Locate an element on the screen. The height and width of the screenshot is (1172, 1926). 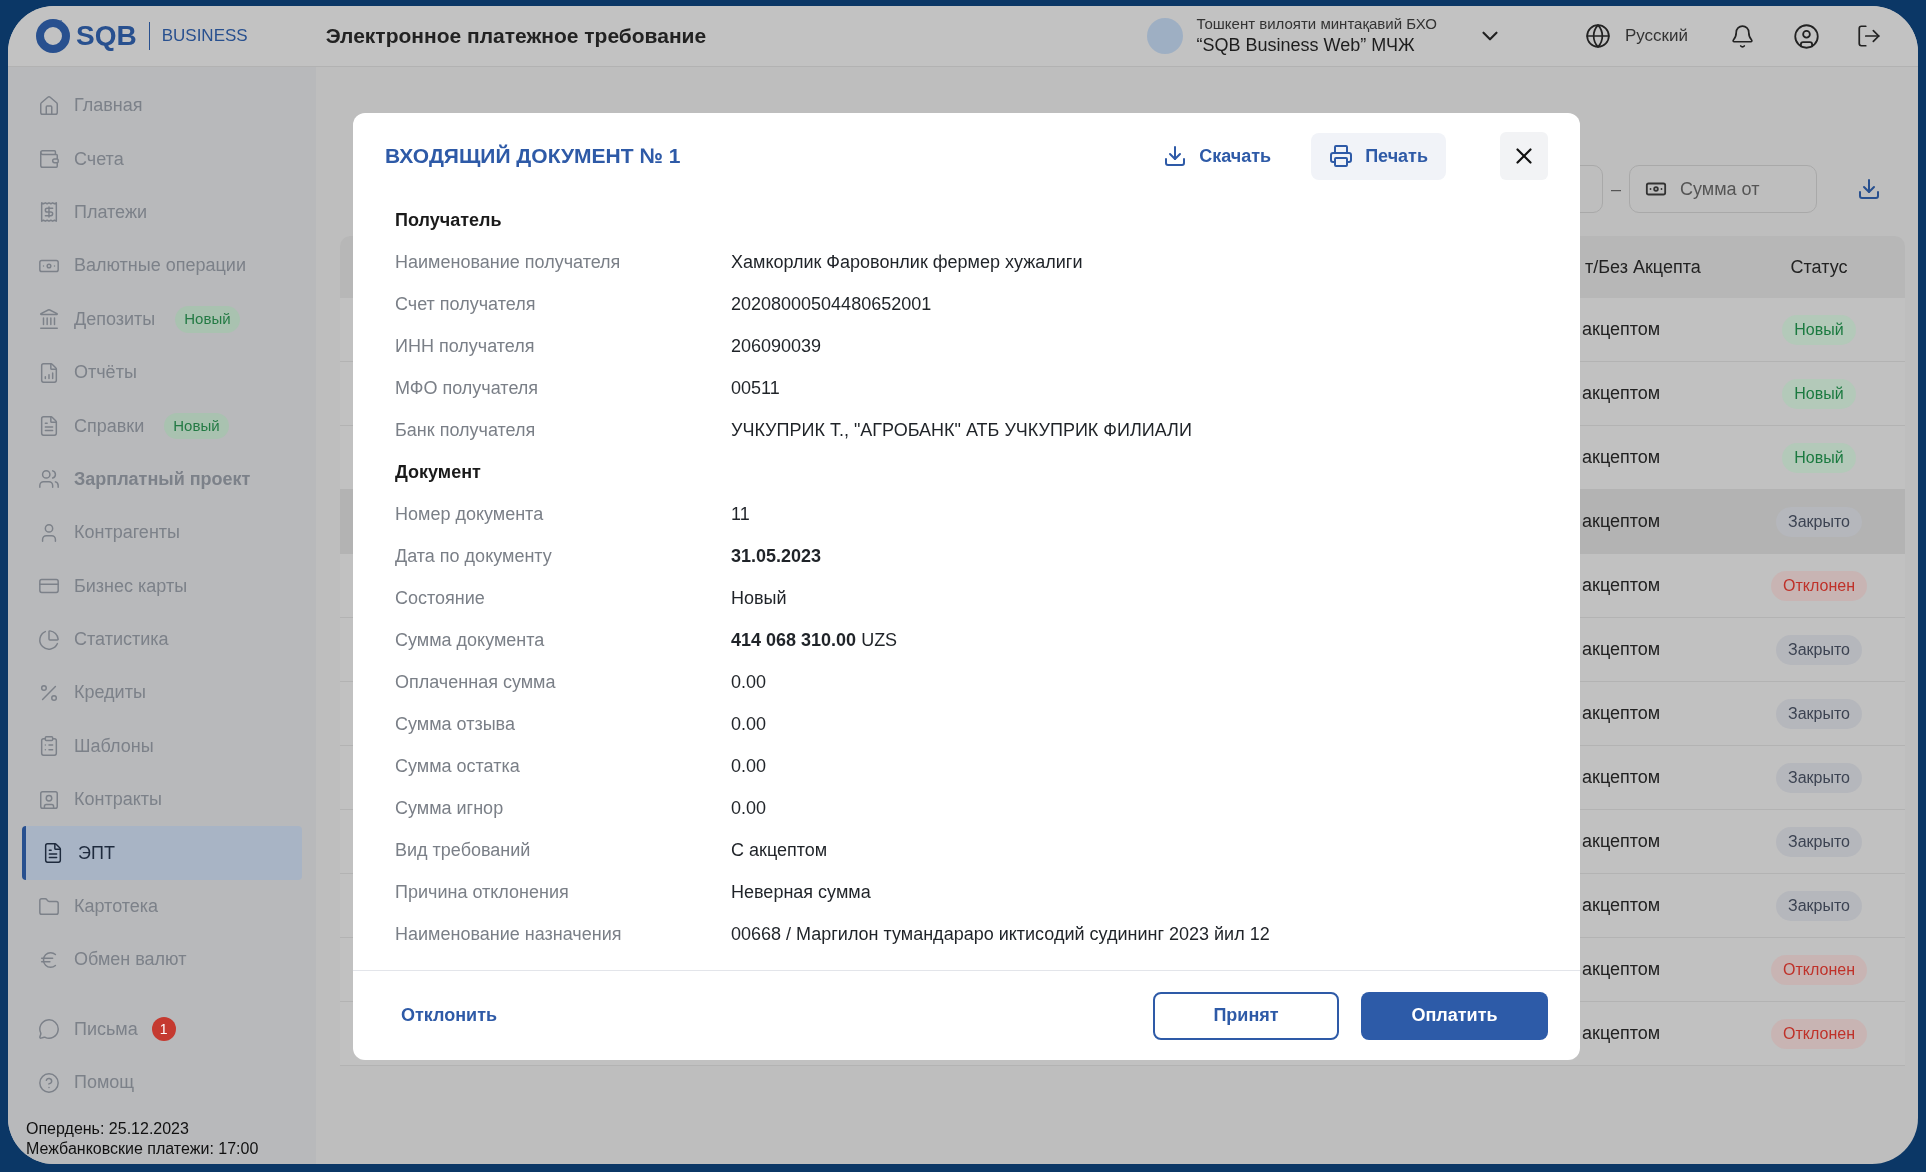
close-button is located at coordinates (1524, 156).